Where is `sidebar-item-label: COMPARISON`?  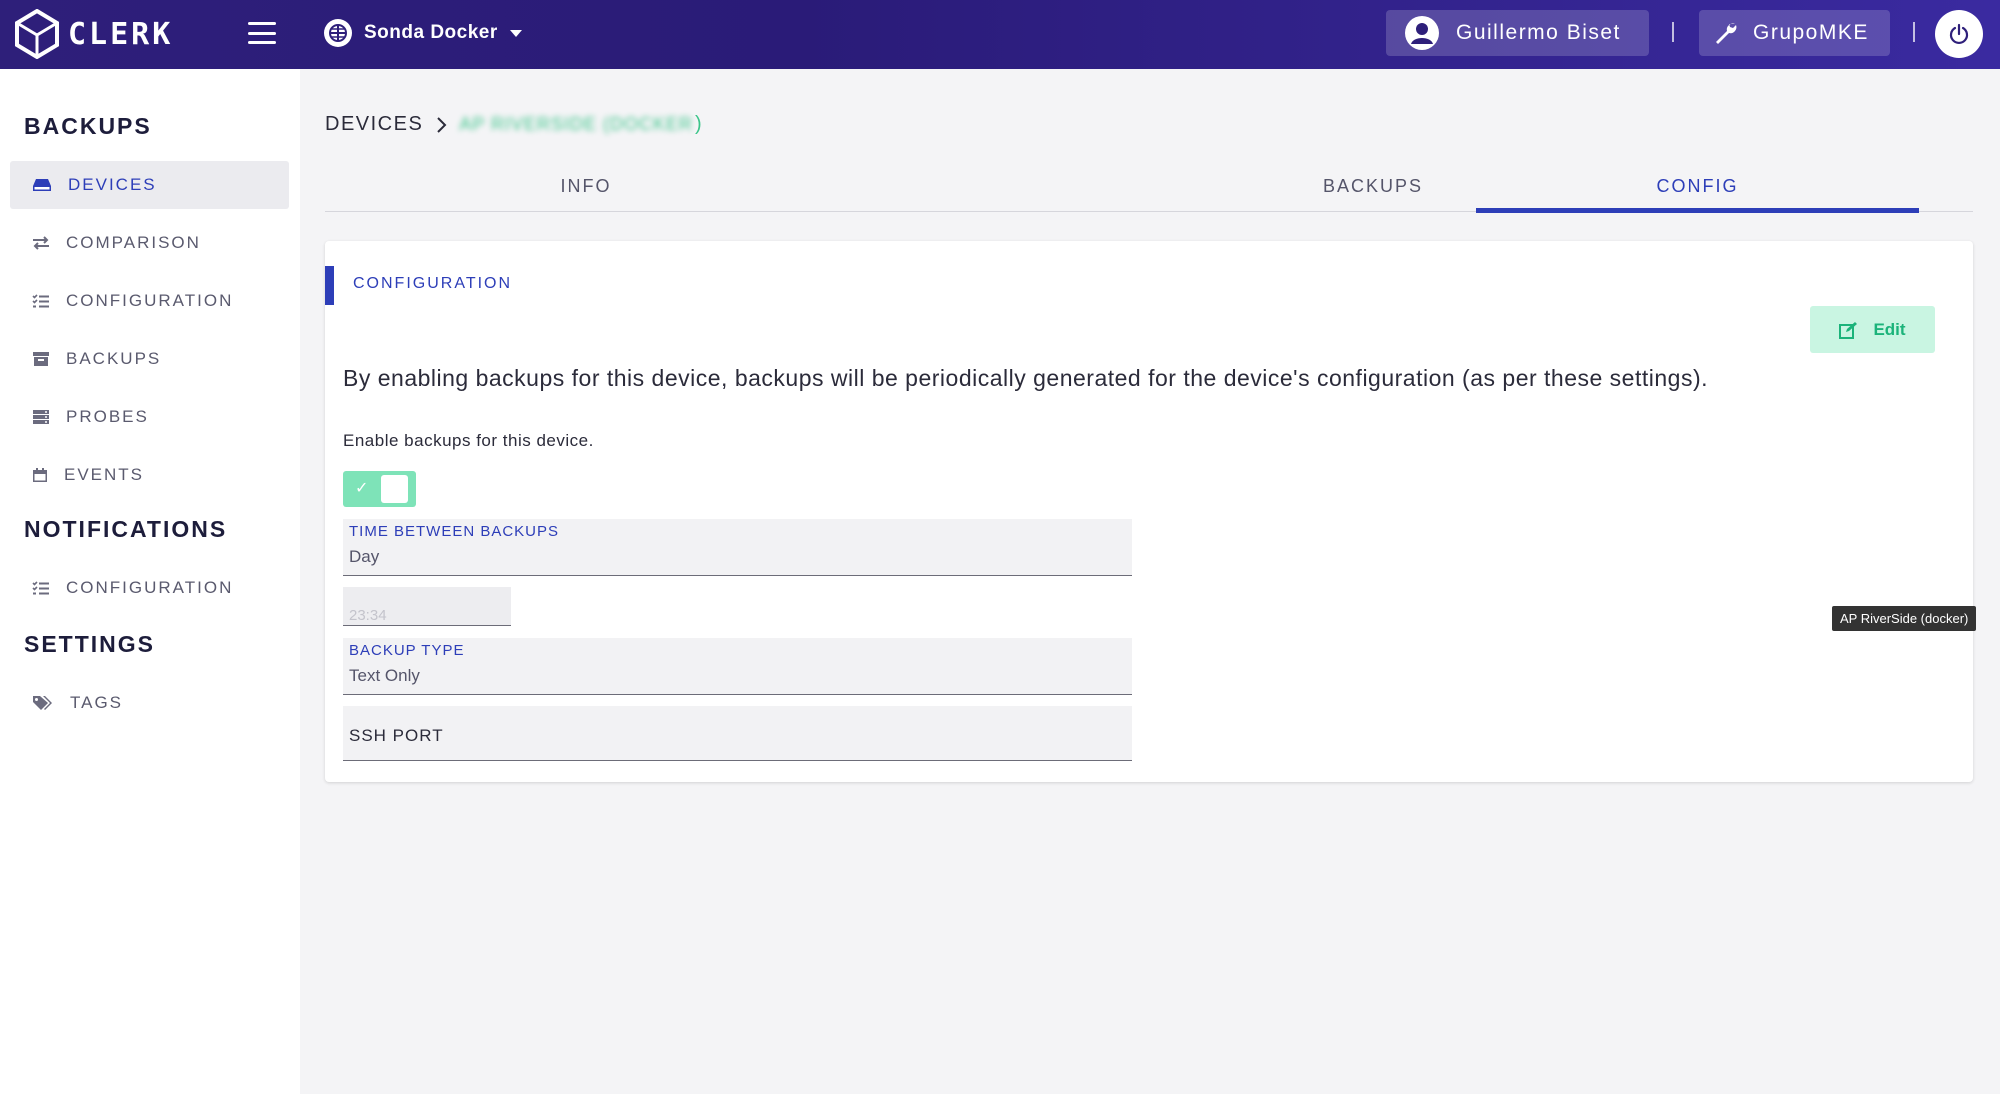 sidebar-item-label: COMPARISON is located at coordinates (133, 242).